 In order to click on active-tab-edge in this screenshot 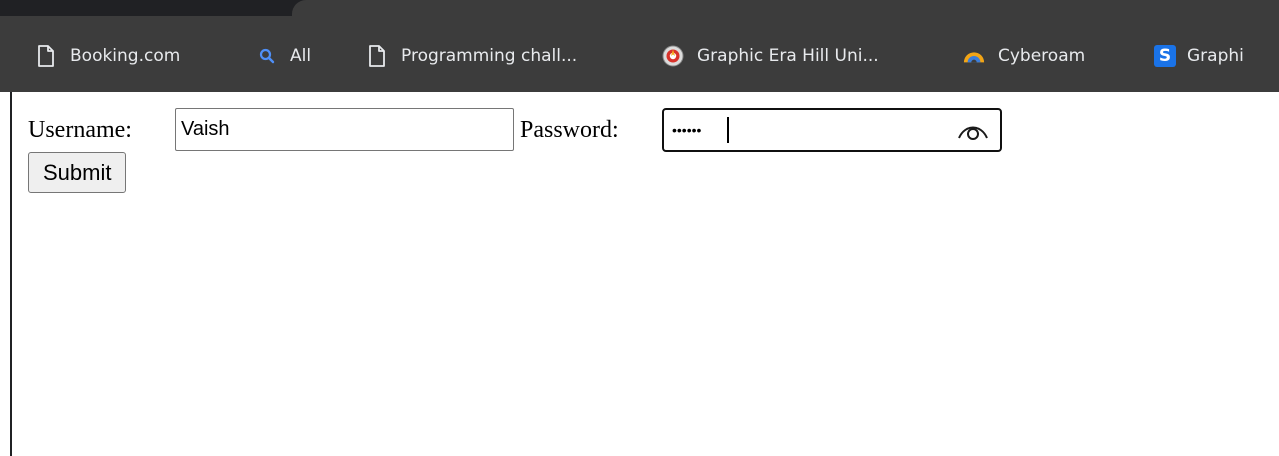, I will do `click(785, 8)`.